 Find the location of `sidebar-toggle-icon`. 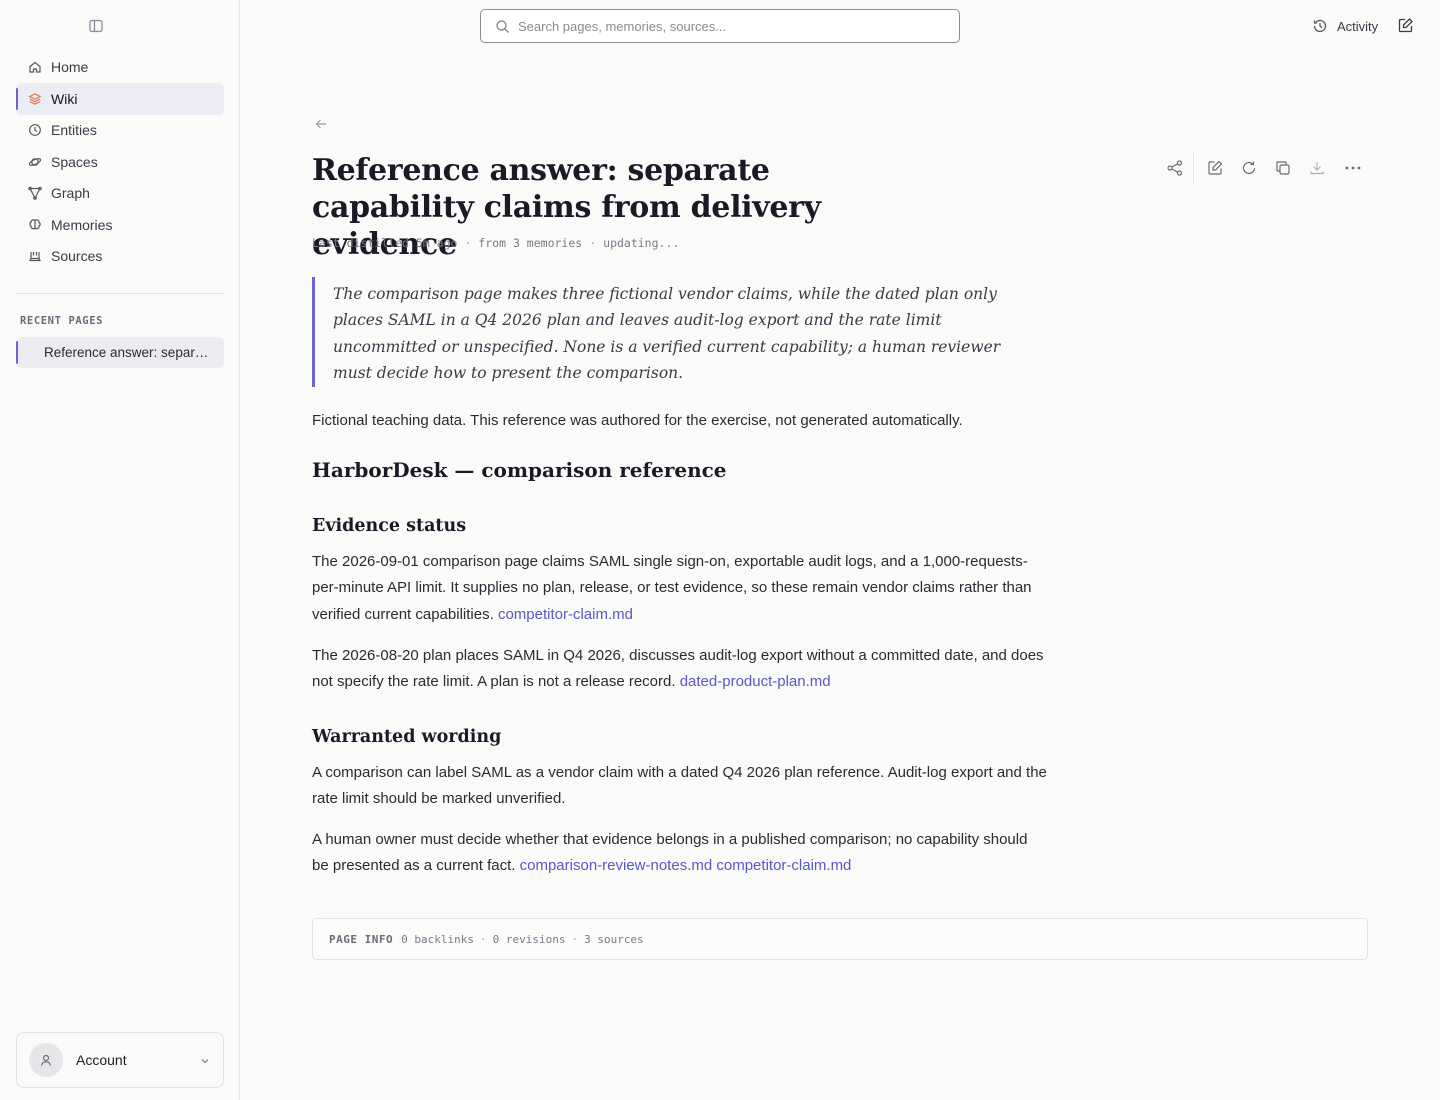

sidebar-toggle-icon is located at coordinates (96, 26).